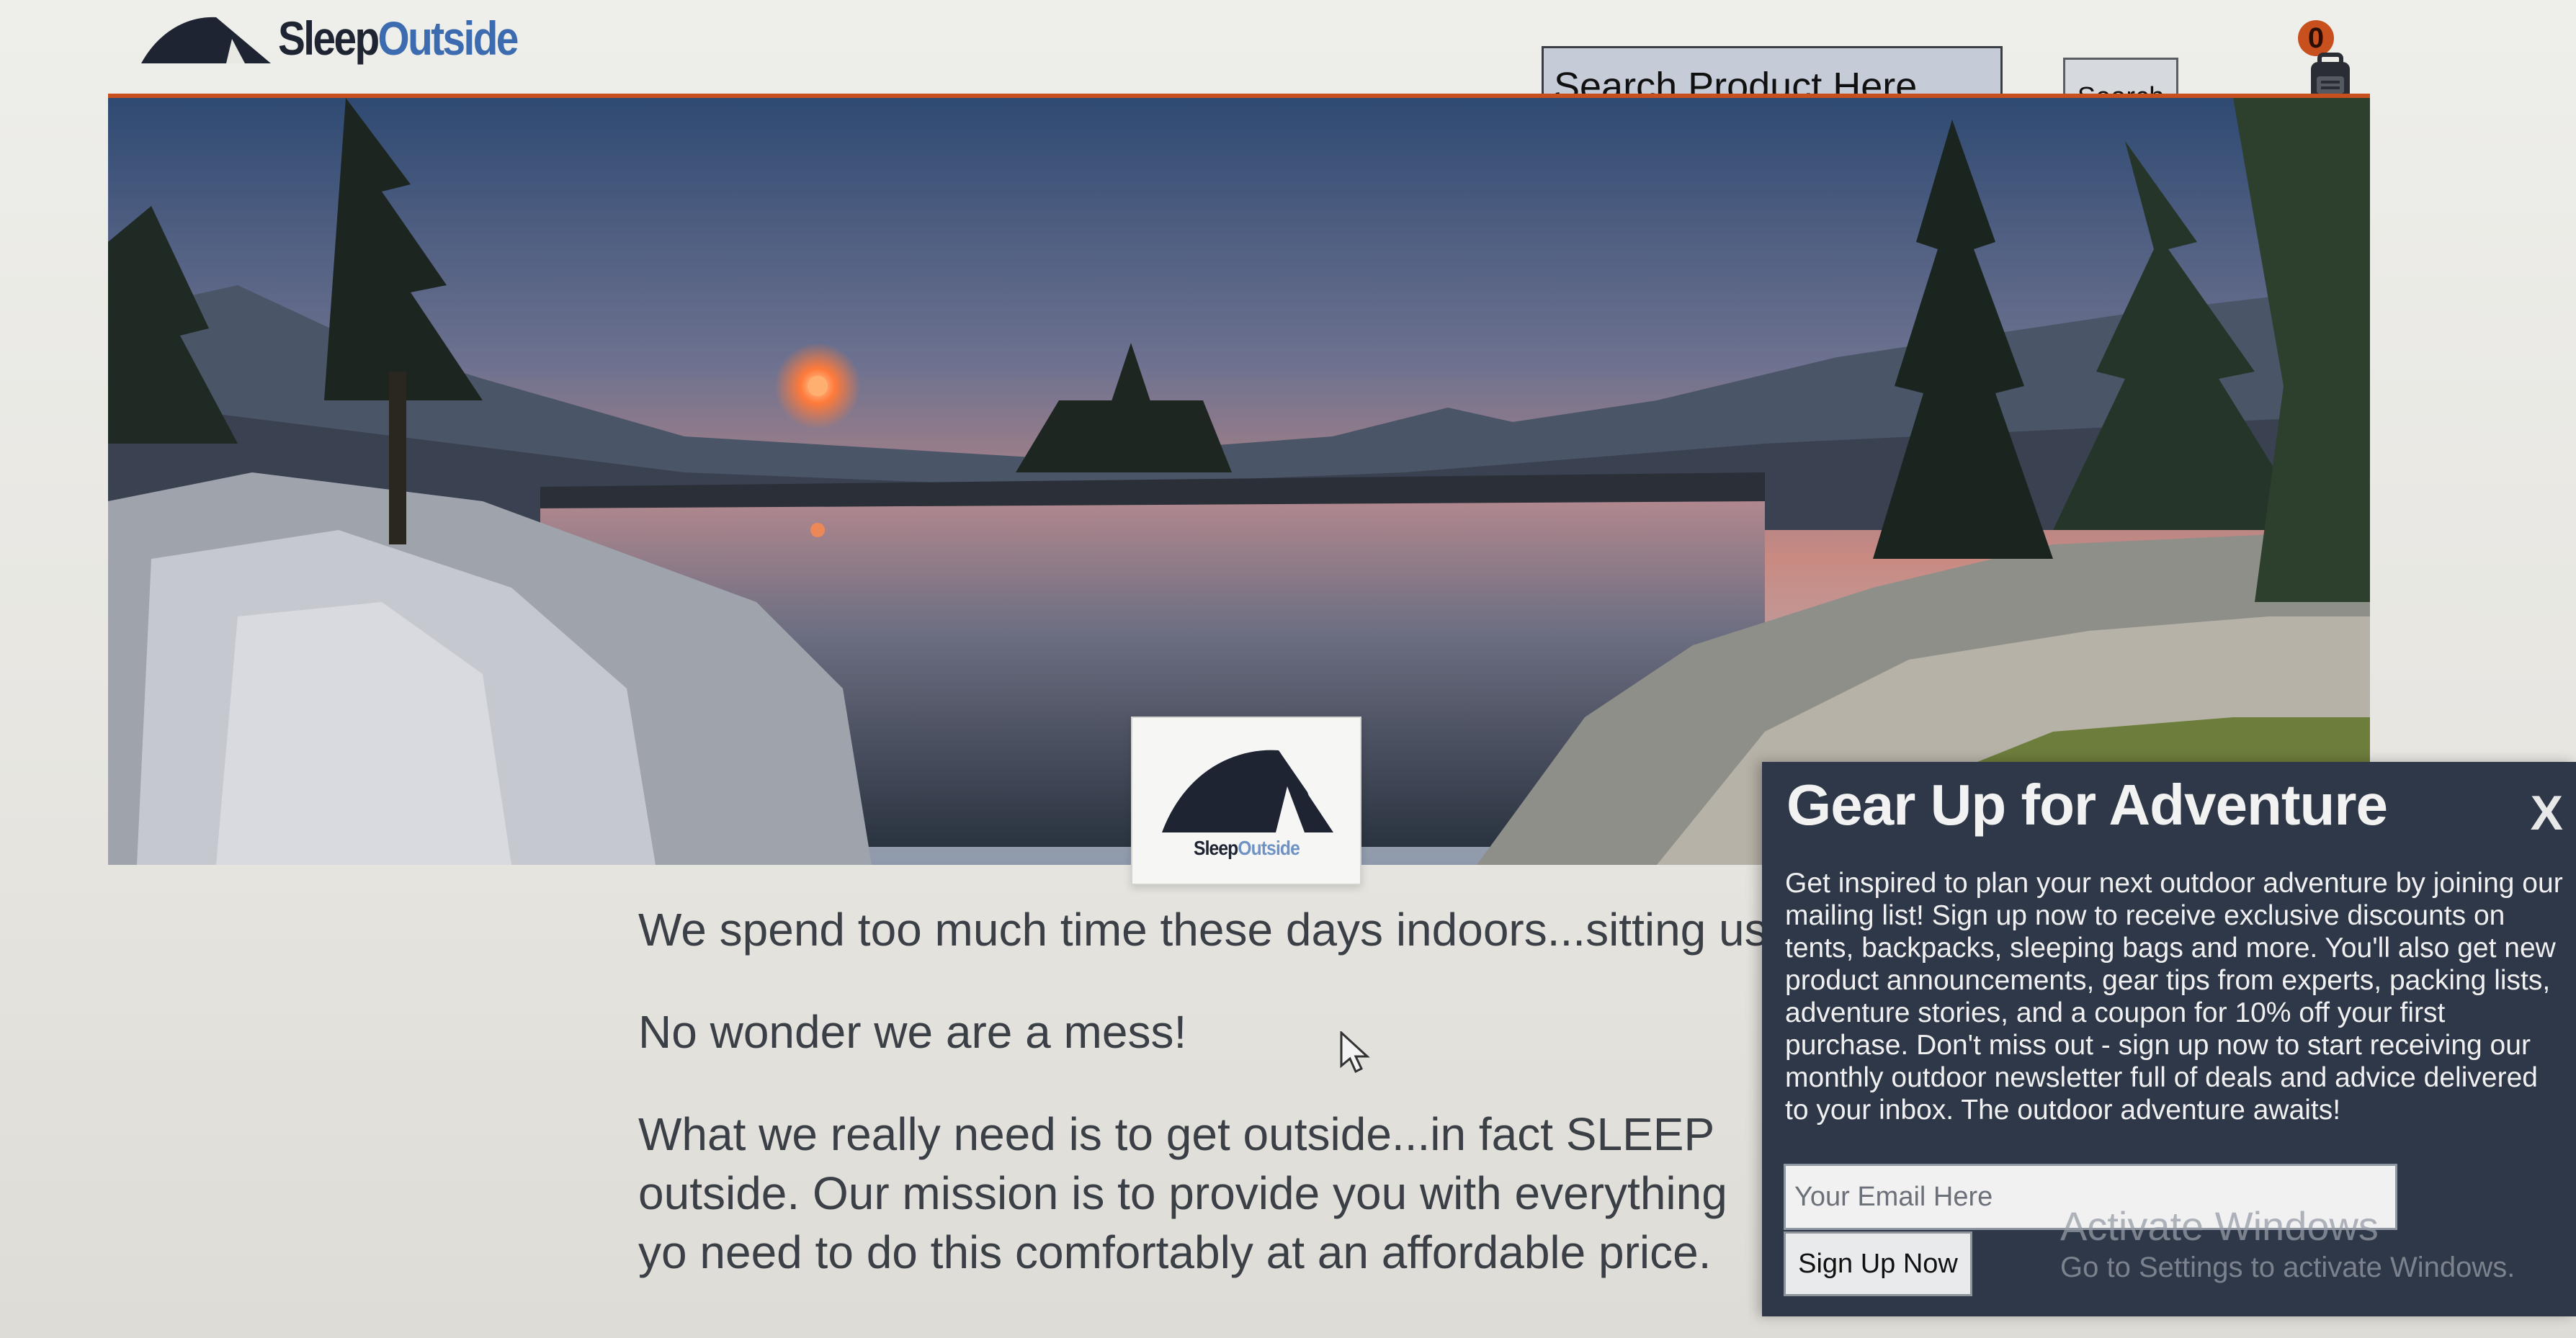  Describe the element at coordinates (1215, 848) in the screenshot. I see `badge-word-sleep: Sleep` at that location.